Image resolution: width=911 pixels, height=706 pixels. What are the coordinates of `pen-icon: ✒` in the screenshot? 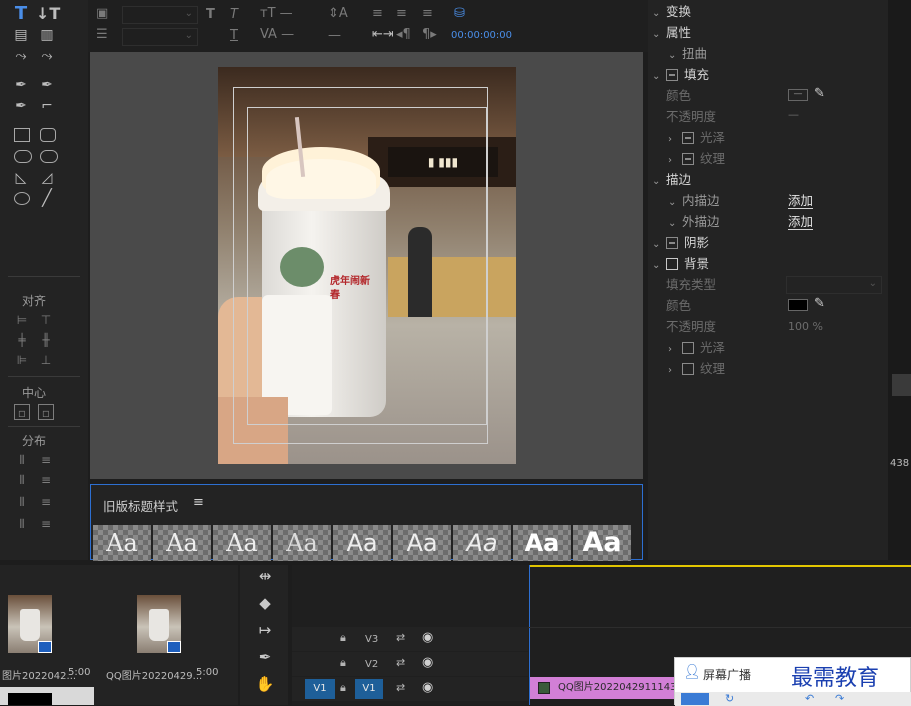 It's located at (265, 658).